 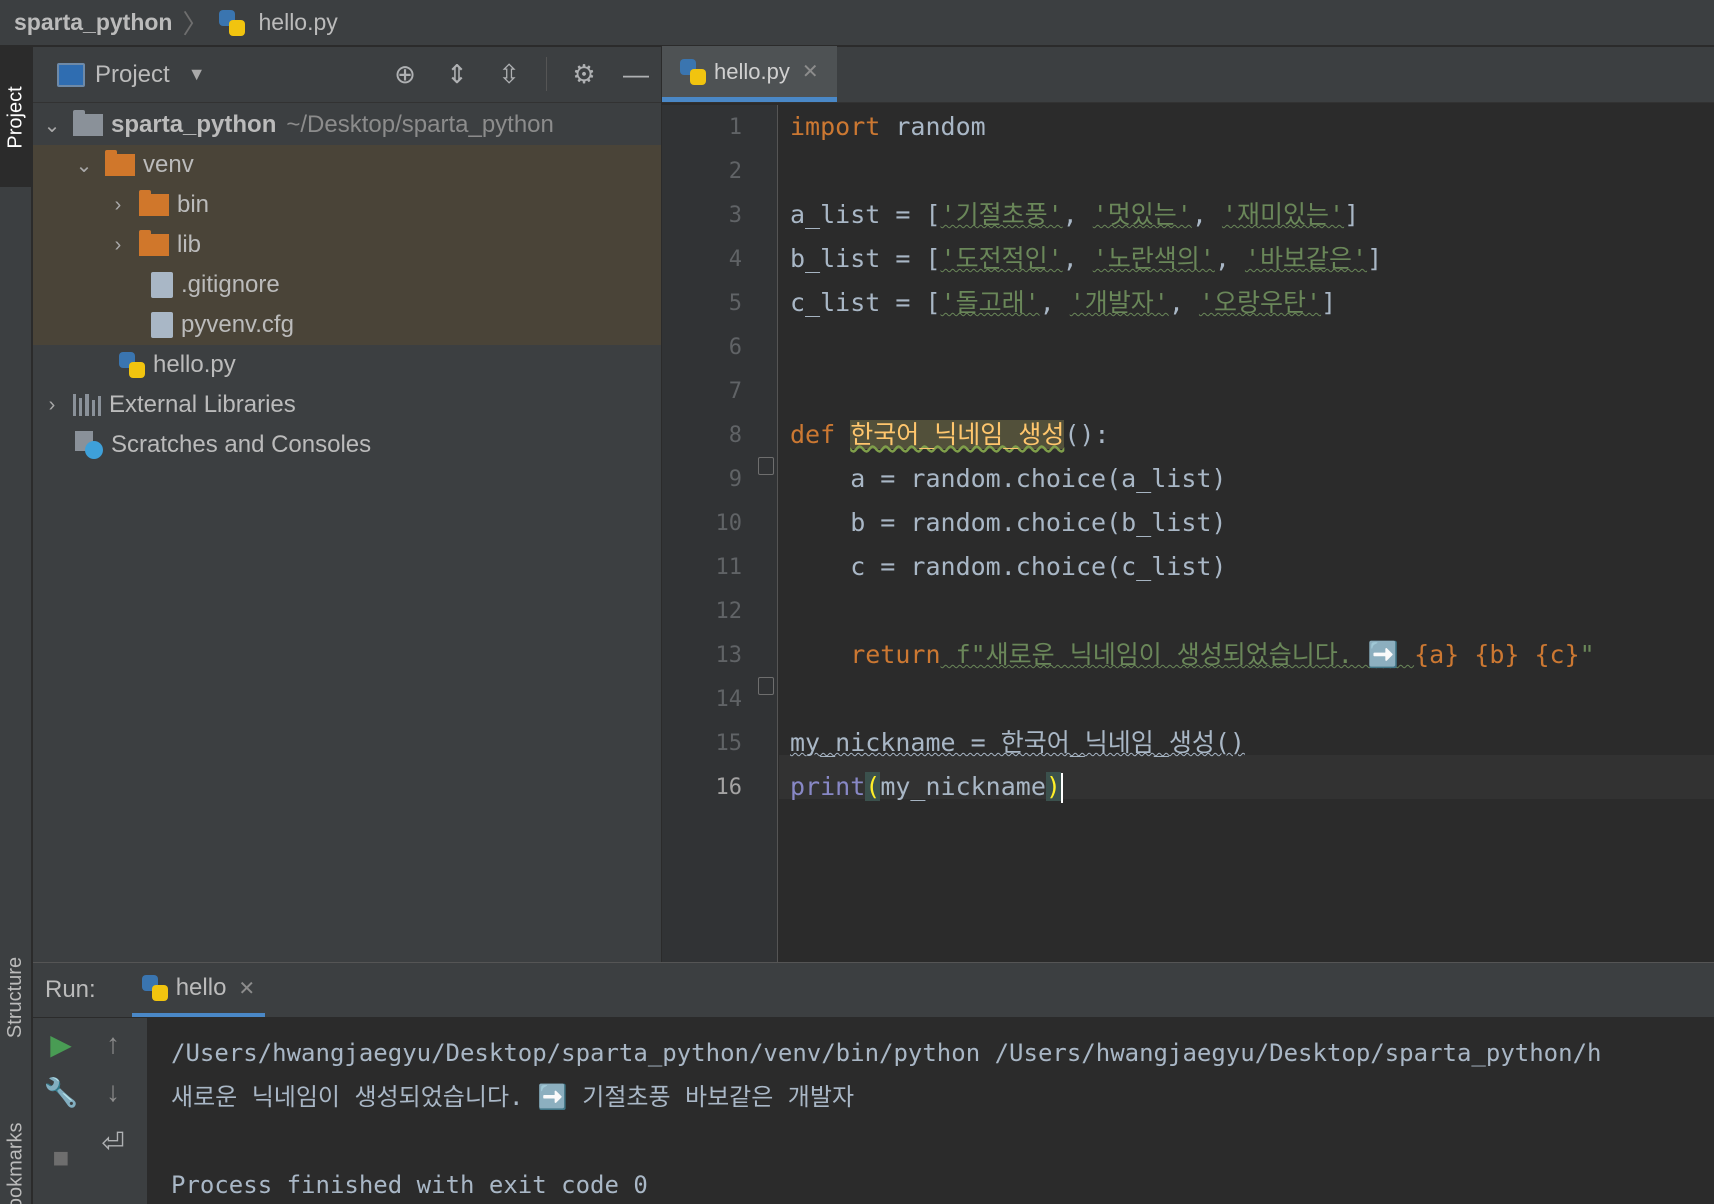 I want to click on project-view-selector: Project, so click(x=132, y=75).